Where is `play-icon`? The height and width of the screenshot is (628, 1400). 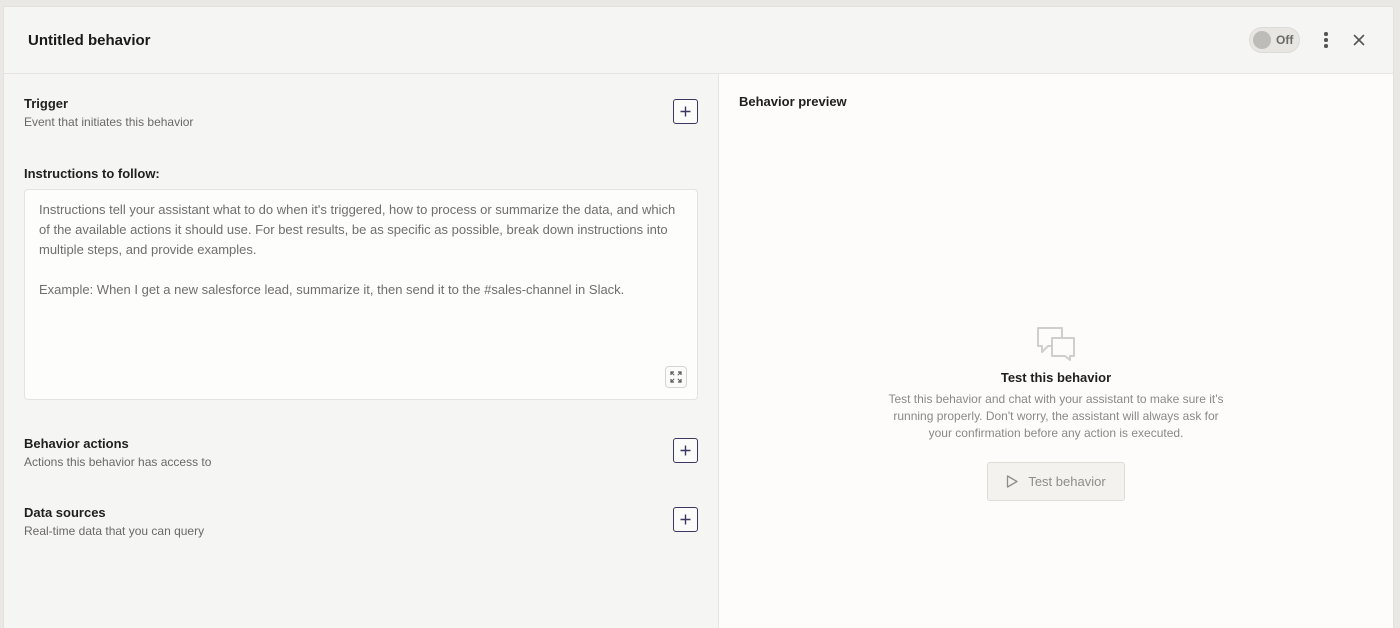 play-icon is located at coordinates (1012, 481).